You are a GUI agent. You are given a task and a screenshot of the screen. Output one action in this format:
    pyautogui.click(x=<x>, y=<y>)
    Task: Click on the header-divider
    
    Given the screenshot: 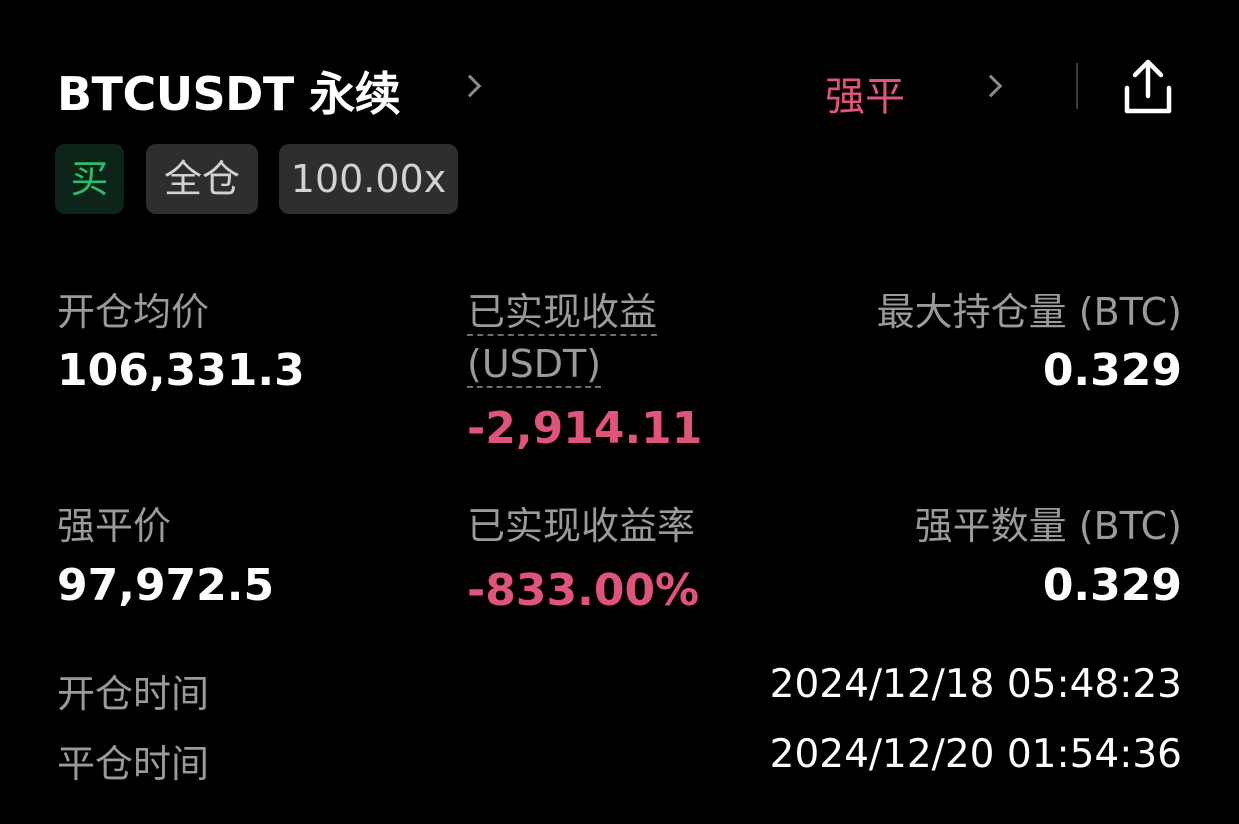 What is the action you would take?
    pyautogui.click(x=1077, y=86)
    